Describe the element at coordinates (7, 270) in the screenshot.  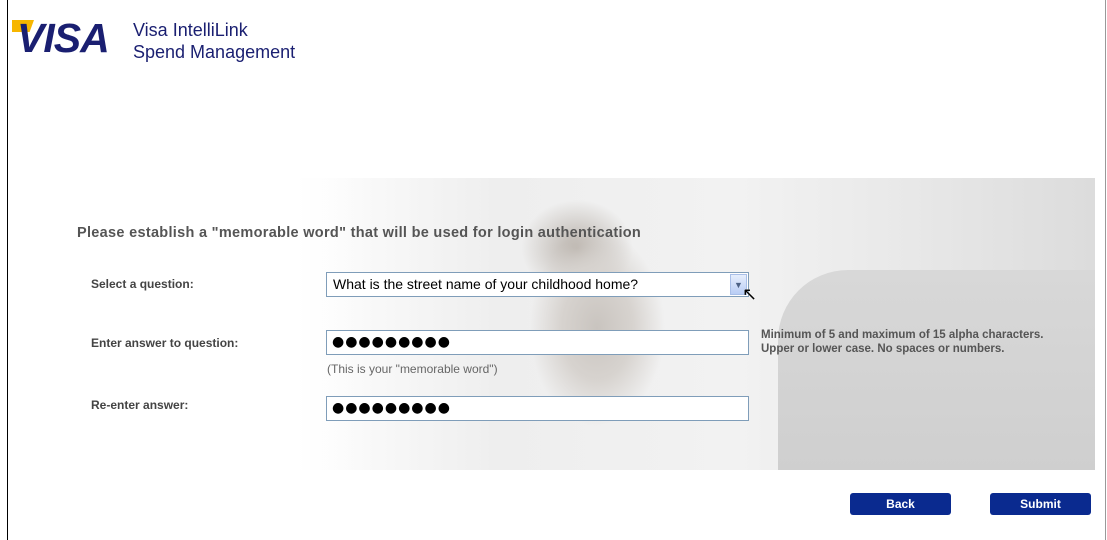
I see `page-border-left` at that location.